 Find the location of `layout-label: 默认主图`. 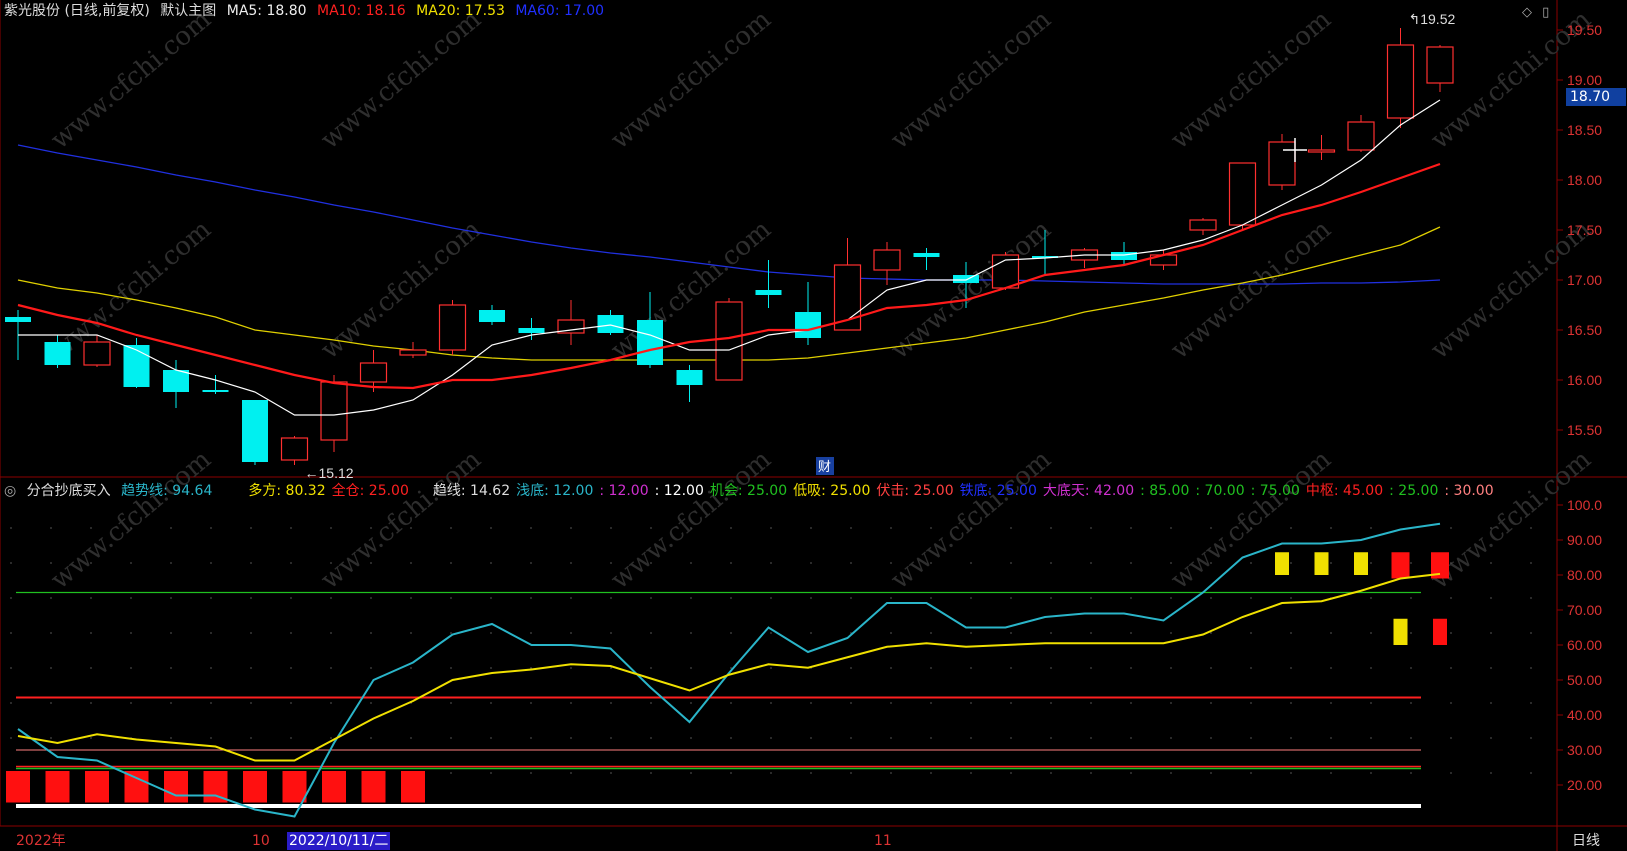

layout-label: 默认主图 is located at coordinates (188, 11).